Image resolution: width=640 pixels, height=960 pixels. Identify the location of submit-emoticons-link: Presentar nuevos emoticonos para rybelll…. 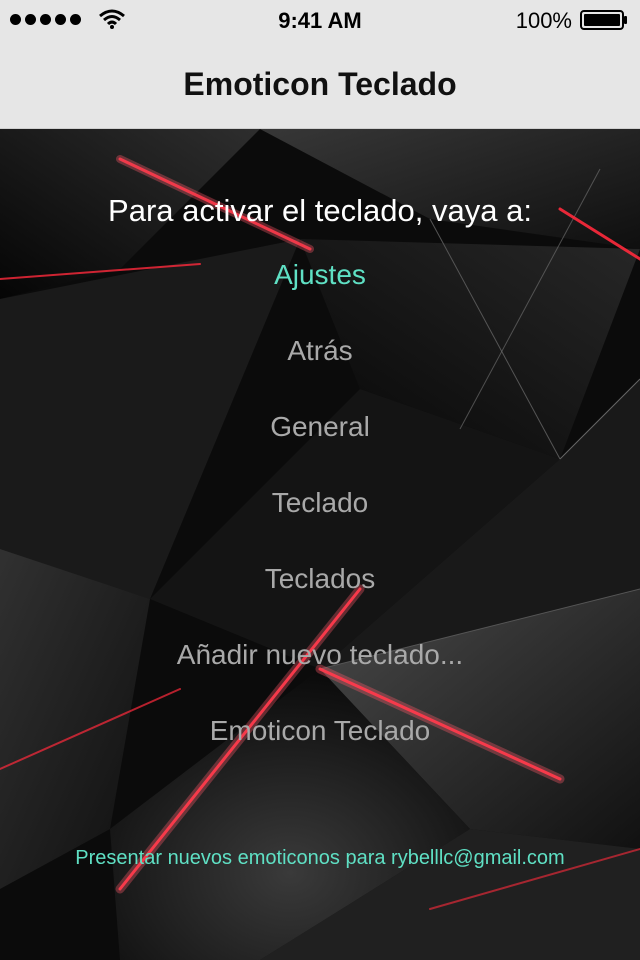
(320, 858).